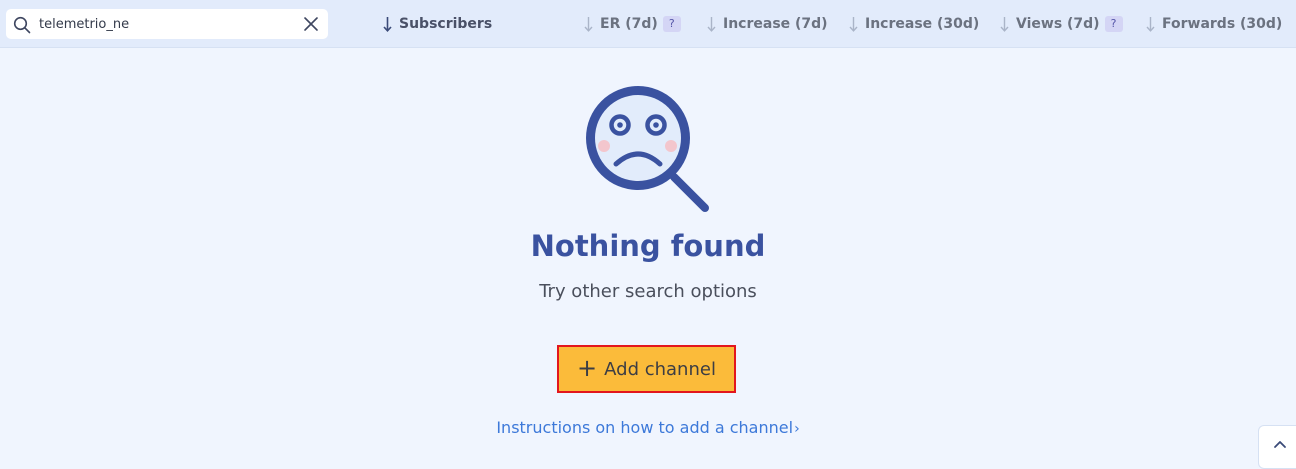  Describe the element at coordinates (645, 427) in the screenshot. I see `instructions-link-label: Instructions on how to add a channel` at that location.